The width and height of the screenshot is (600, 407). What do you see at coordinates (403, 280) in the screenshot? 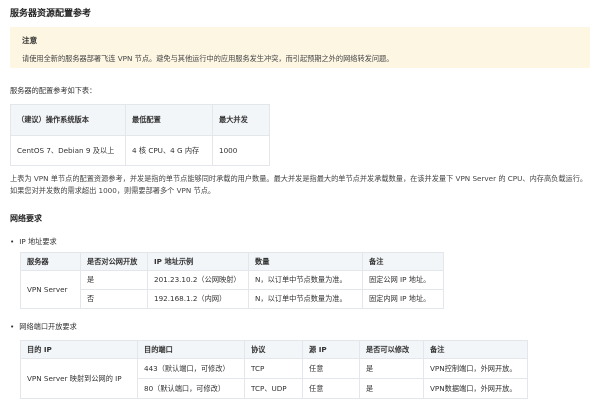
I see `cell-remark: 固定公网 IP 地址。` at bounding box center [403, 280].